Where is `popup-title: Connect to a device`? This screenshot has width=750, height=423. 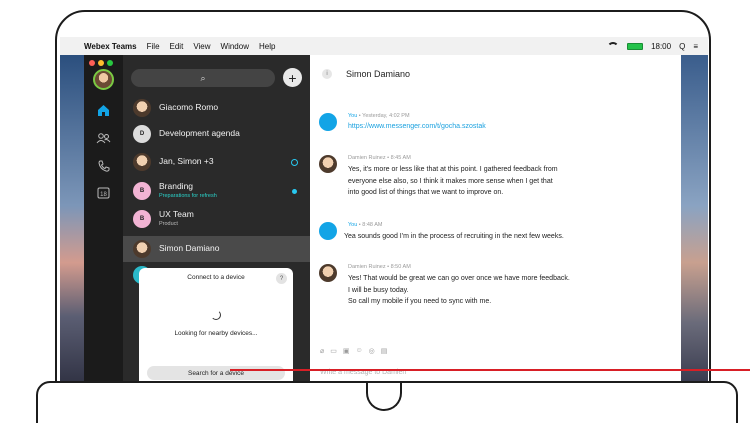 popup-title: Connect to a device is located at coordinates (216, 277).